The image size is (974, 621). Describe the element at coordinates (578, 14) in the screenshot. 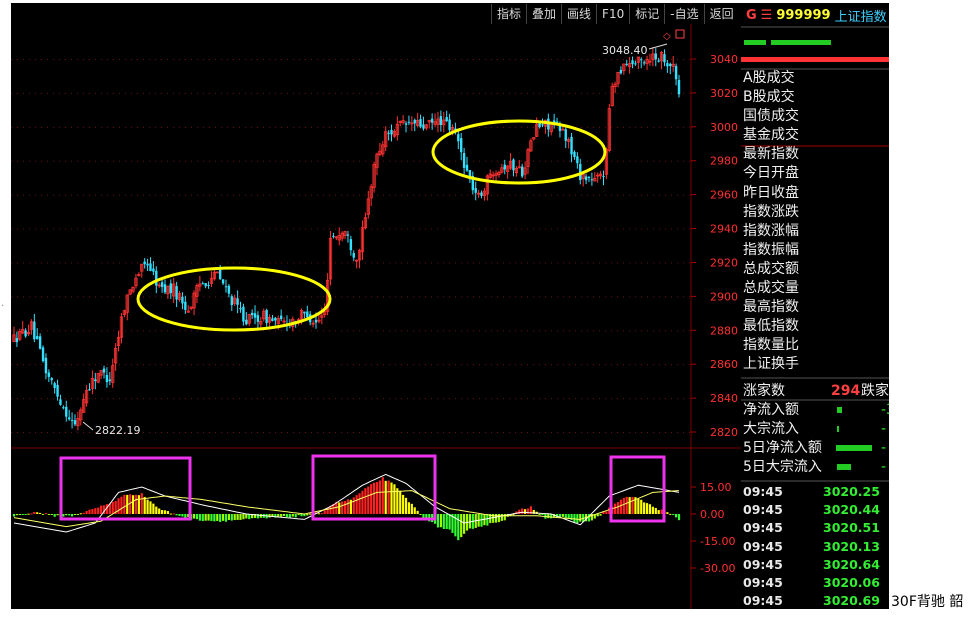

I see `toolbar-button-2: 画线` at that location.